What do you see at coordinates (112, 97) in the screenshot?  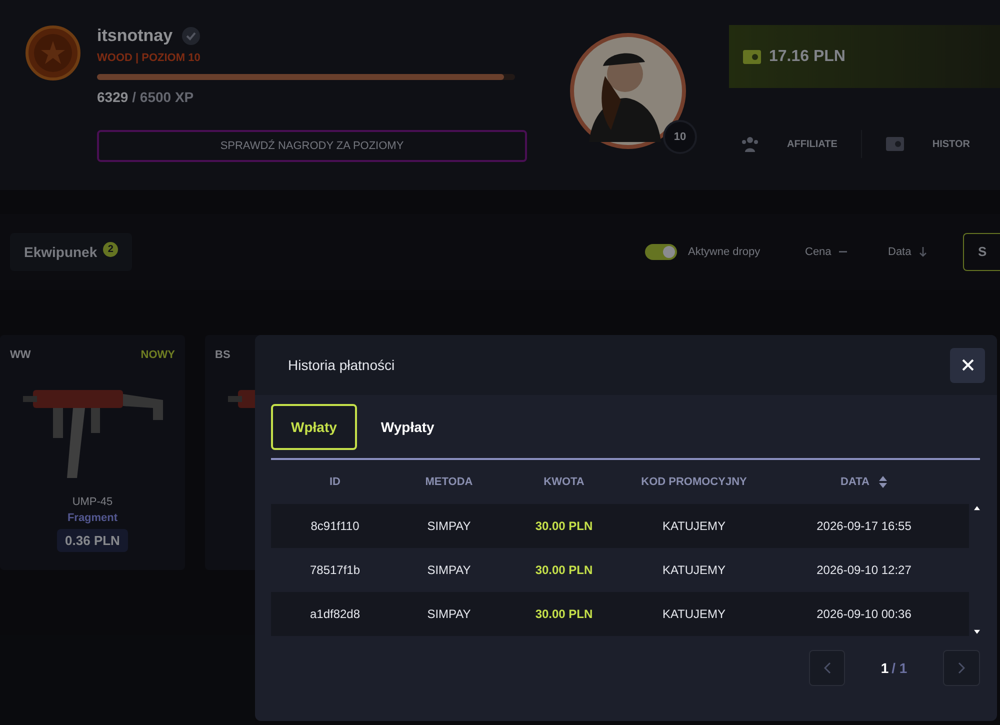 I see `xp-current: 6329` at bounding box center [112, 97].